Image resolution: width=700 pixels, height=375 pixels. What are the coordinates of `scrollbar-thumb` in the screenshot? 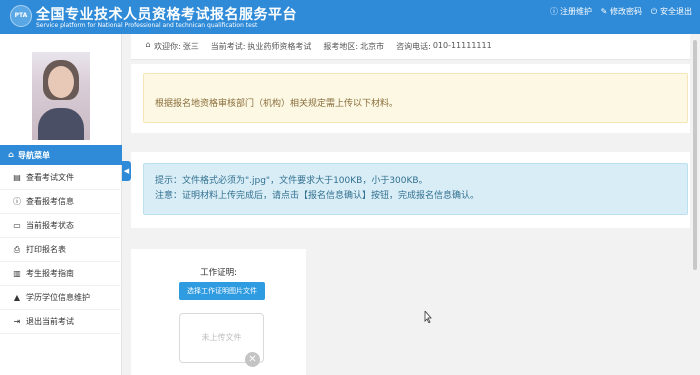 It's located at (695, 155).